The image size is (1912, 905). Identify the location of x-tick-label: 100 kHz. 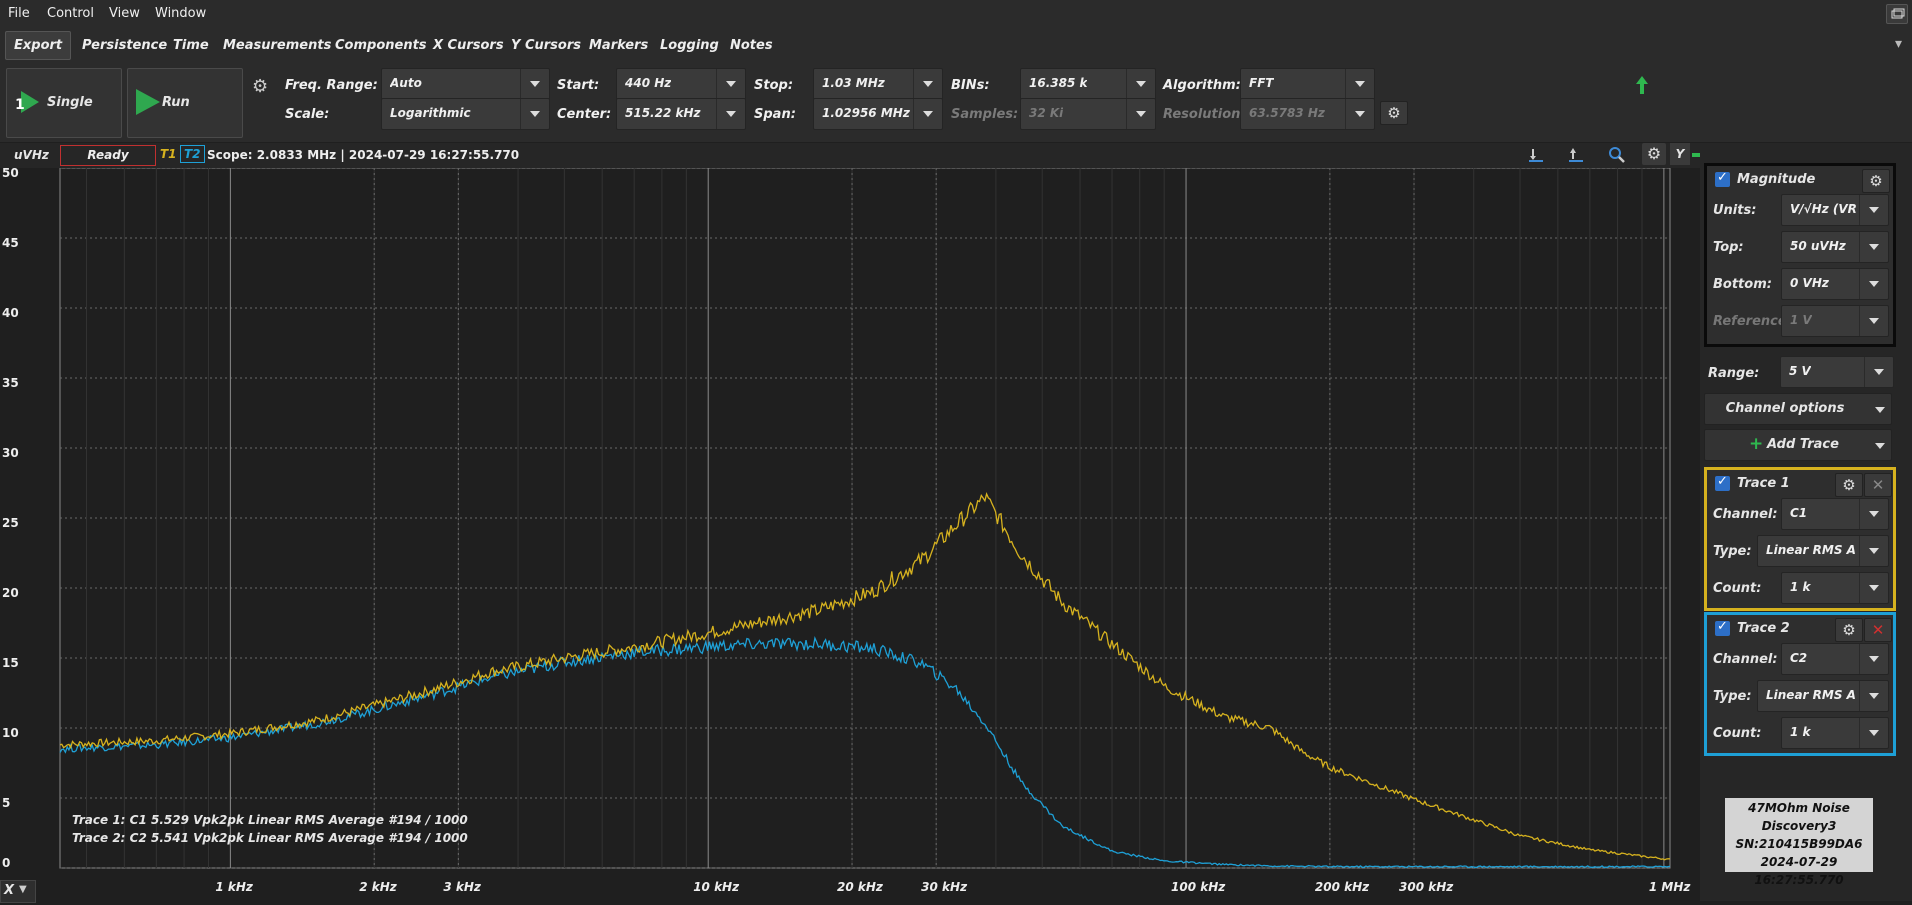
(1198, 887).